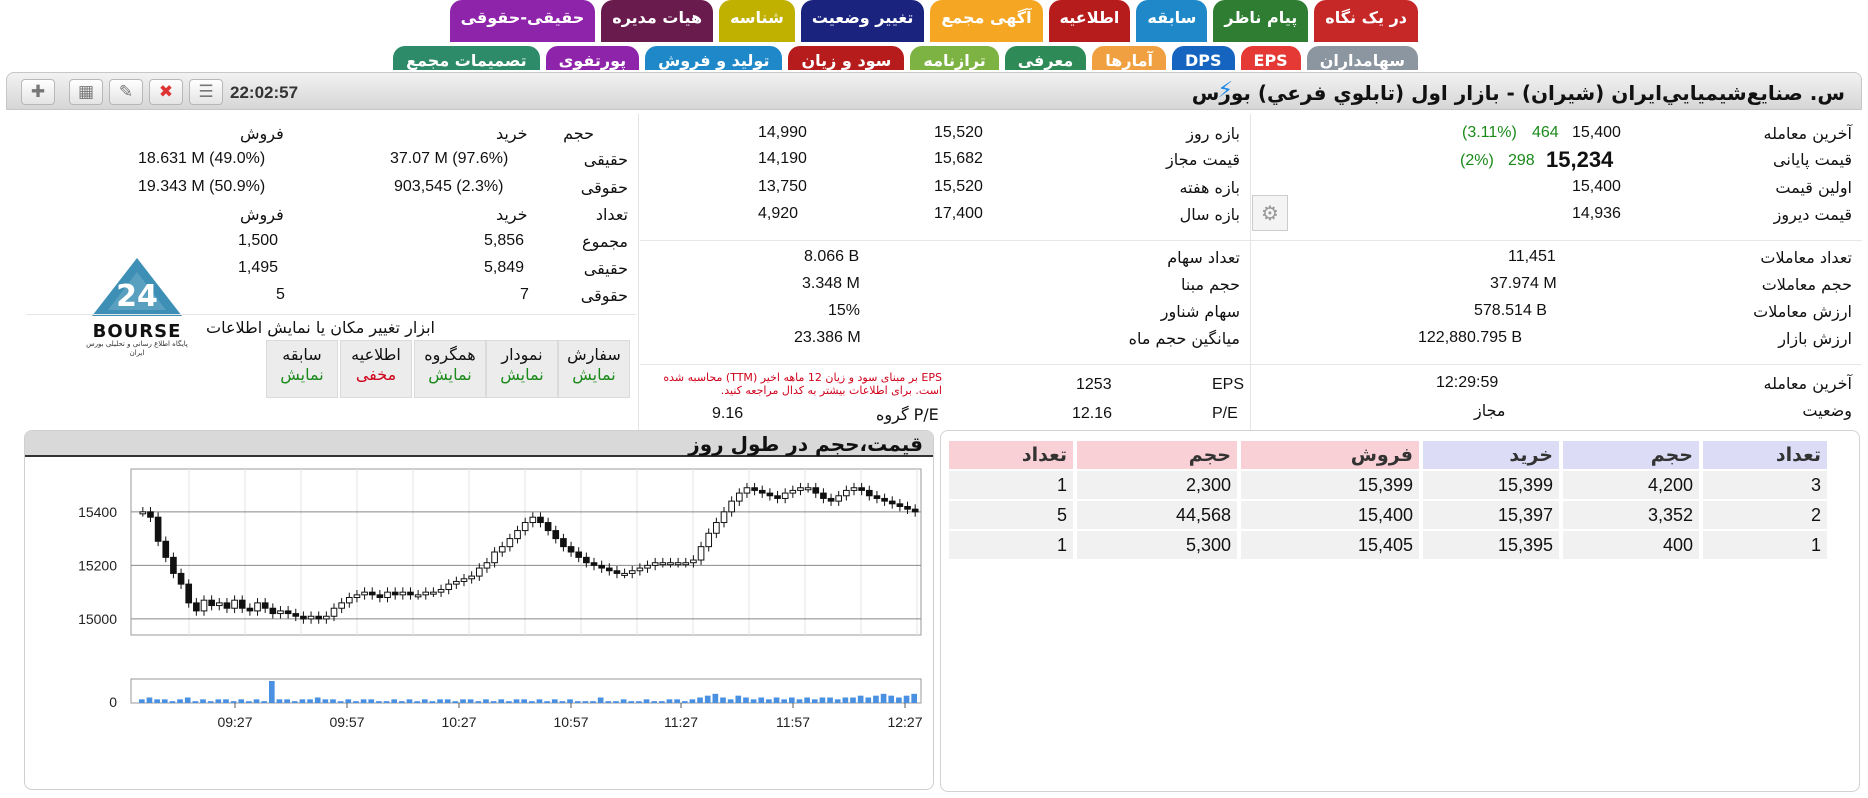 This screenshot has width=1868, height=798. What do you see at coordinates (522, 21) in the screenshot?
I see `tab-primary-8: حقیقی-حقوقی` at bounding box center [522, 21].